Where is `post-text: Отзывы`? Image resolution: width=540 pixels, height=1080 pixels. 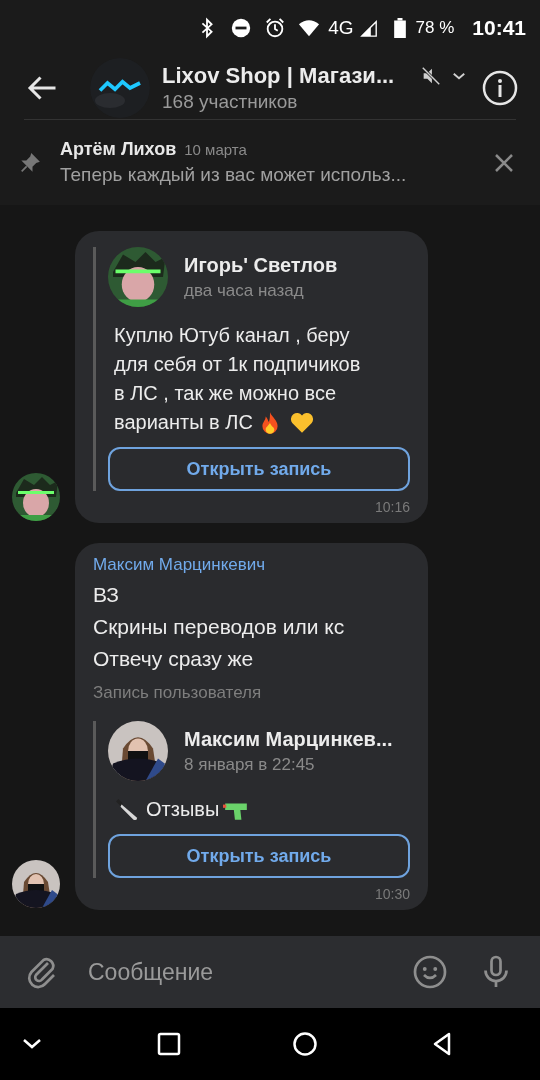 post-text: Отзывы is located at coordinates (183, 809).